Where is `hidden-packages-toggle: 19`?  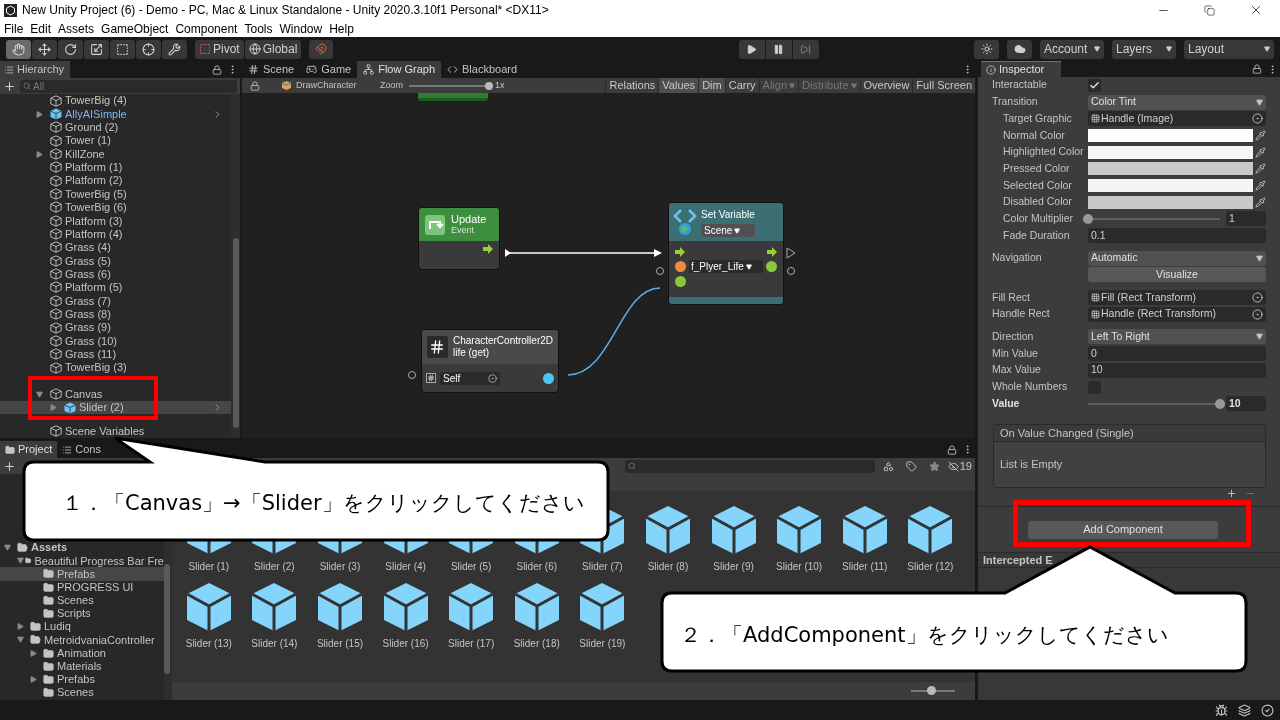 hidden-packages-toggle: 19 is located at coordinates (959, 466).